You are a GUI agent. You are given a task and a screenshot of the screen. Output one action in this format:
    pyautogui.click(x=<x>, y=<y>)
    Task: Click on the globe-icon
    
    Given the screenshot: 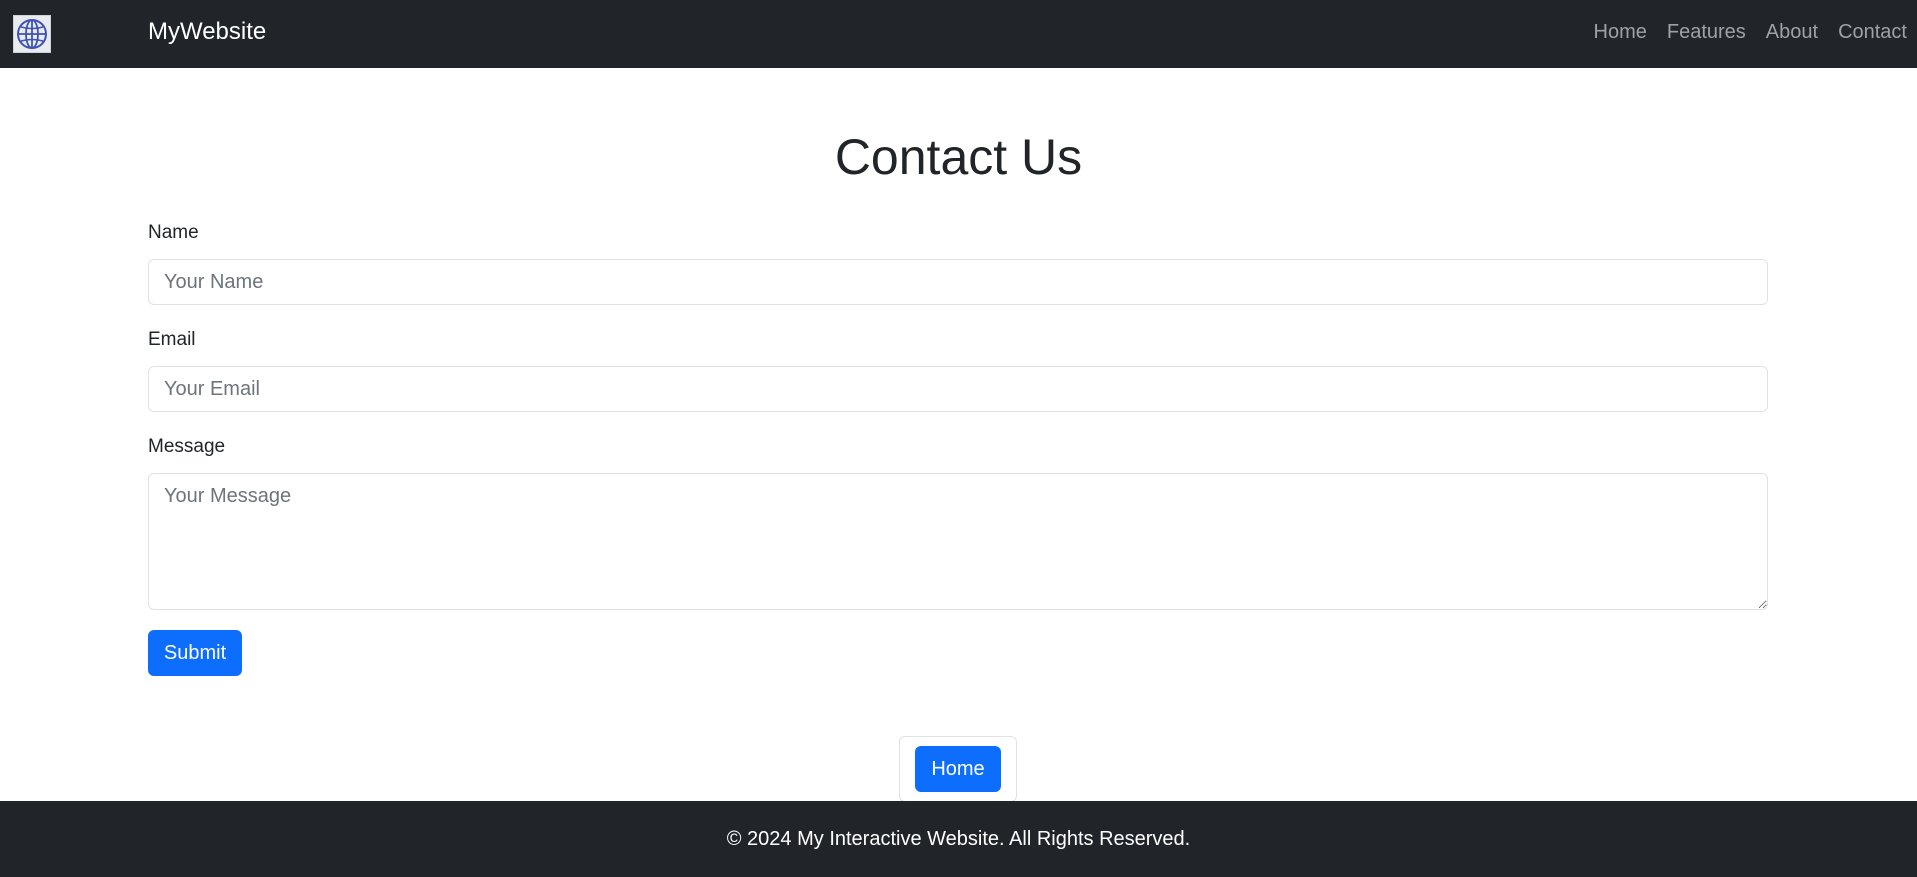 What is the action you would take?
    pyautogui.click(x=32, y=34)
    